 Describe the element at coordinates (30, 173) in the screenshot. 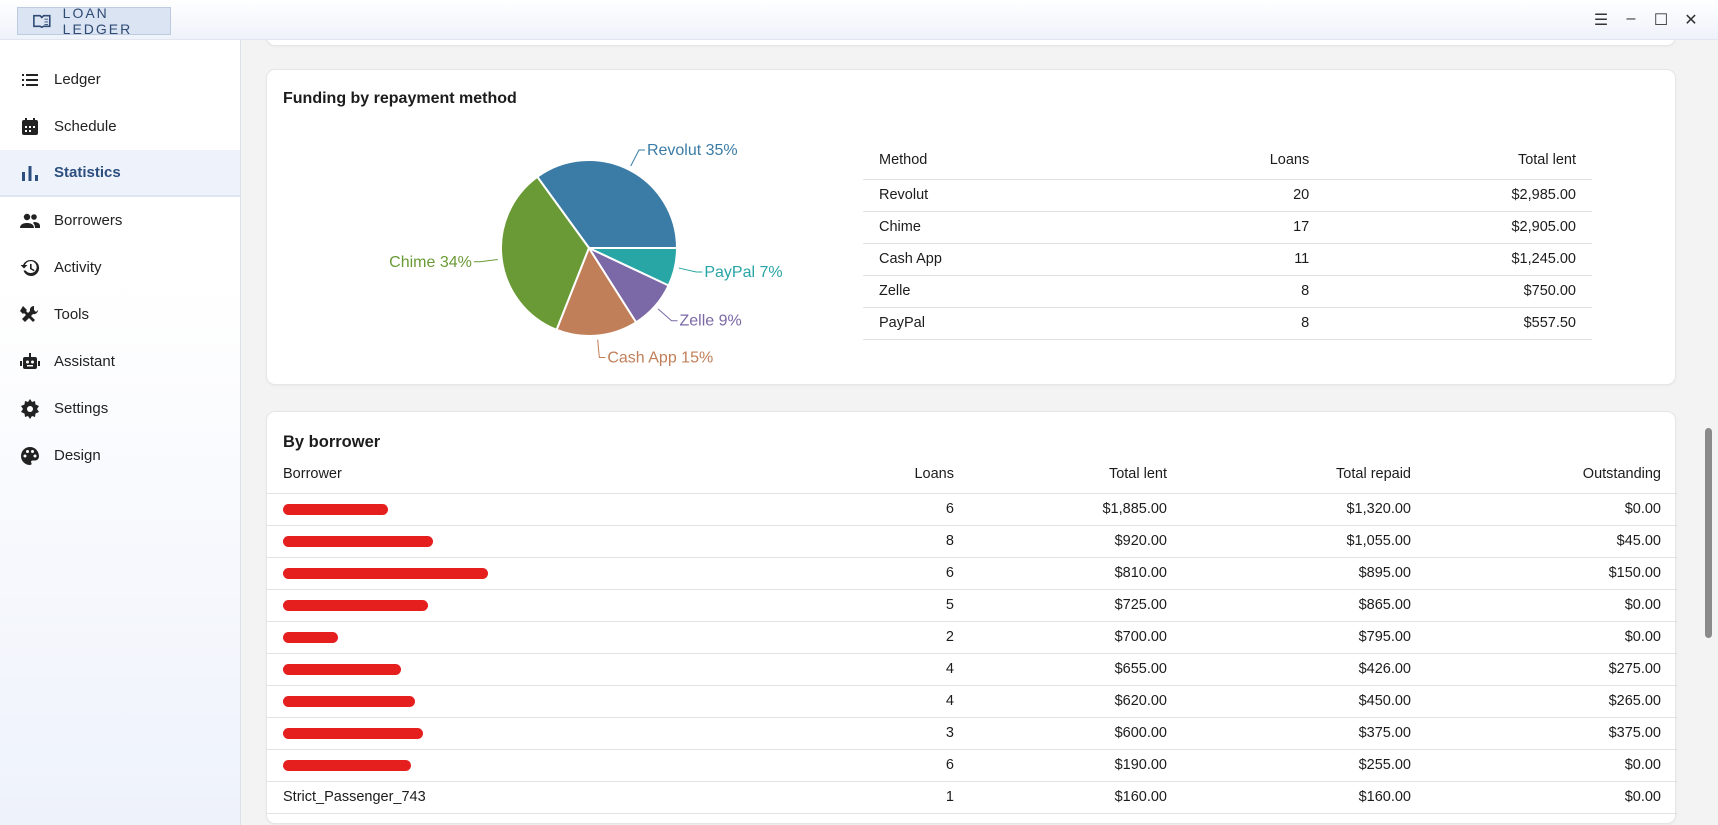

I see `bar-chart-icon` at that location.